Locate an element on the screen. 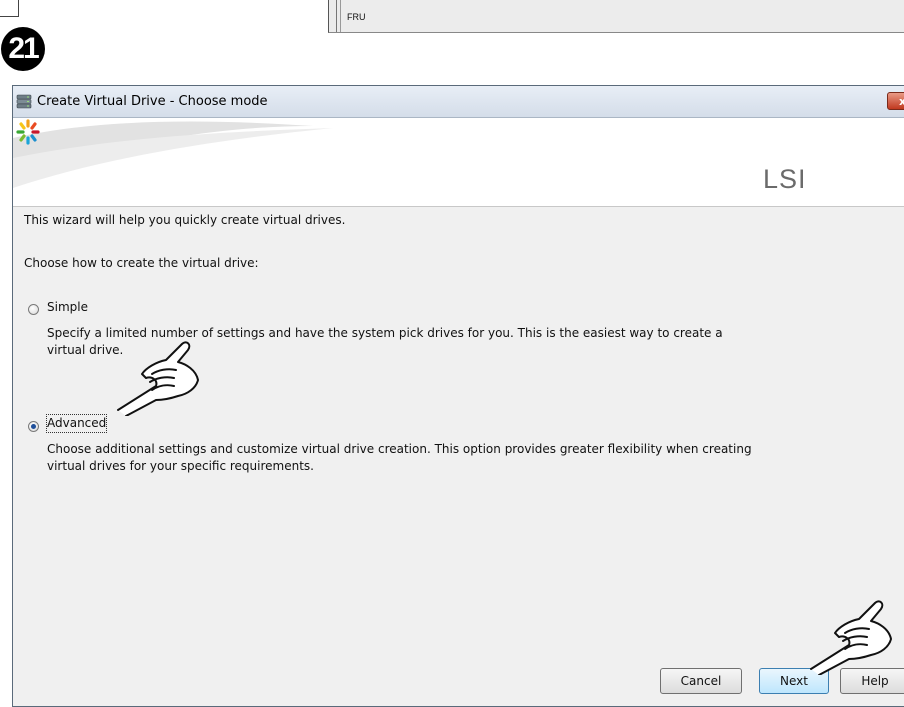 The height and width of the screenshot is (707, 904). lsi-logo-text: LSI is located at coordinates (785, 179).